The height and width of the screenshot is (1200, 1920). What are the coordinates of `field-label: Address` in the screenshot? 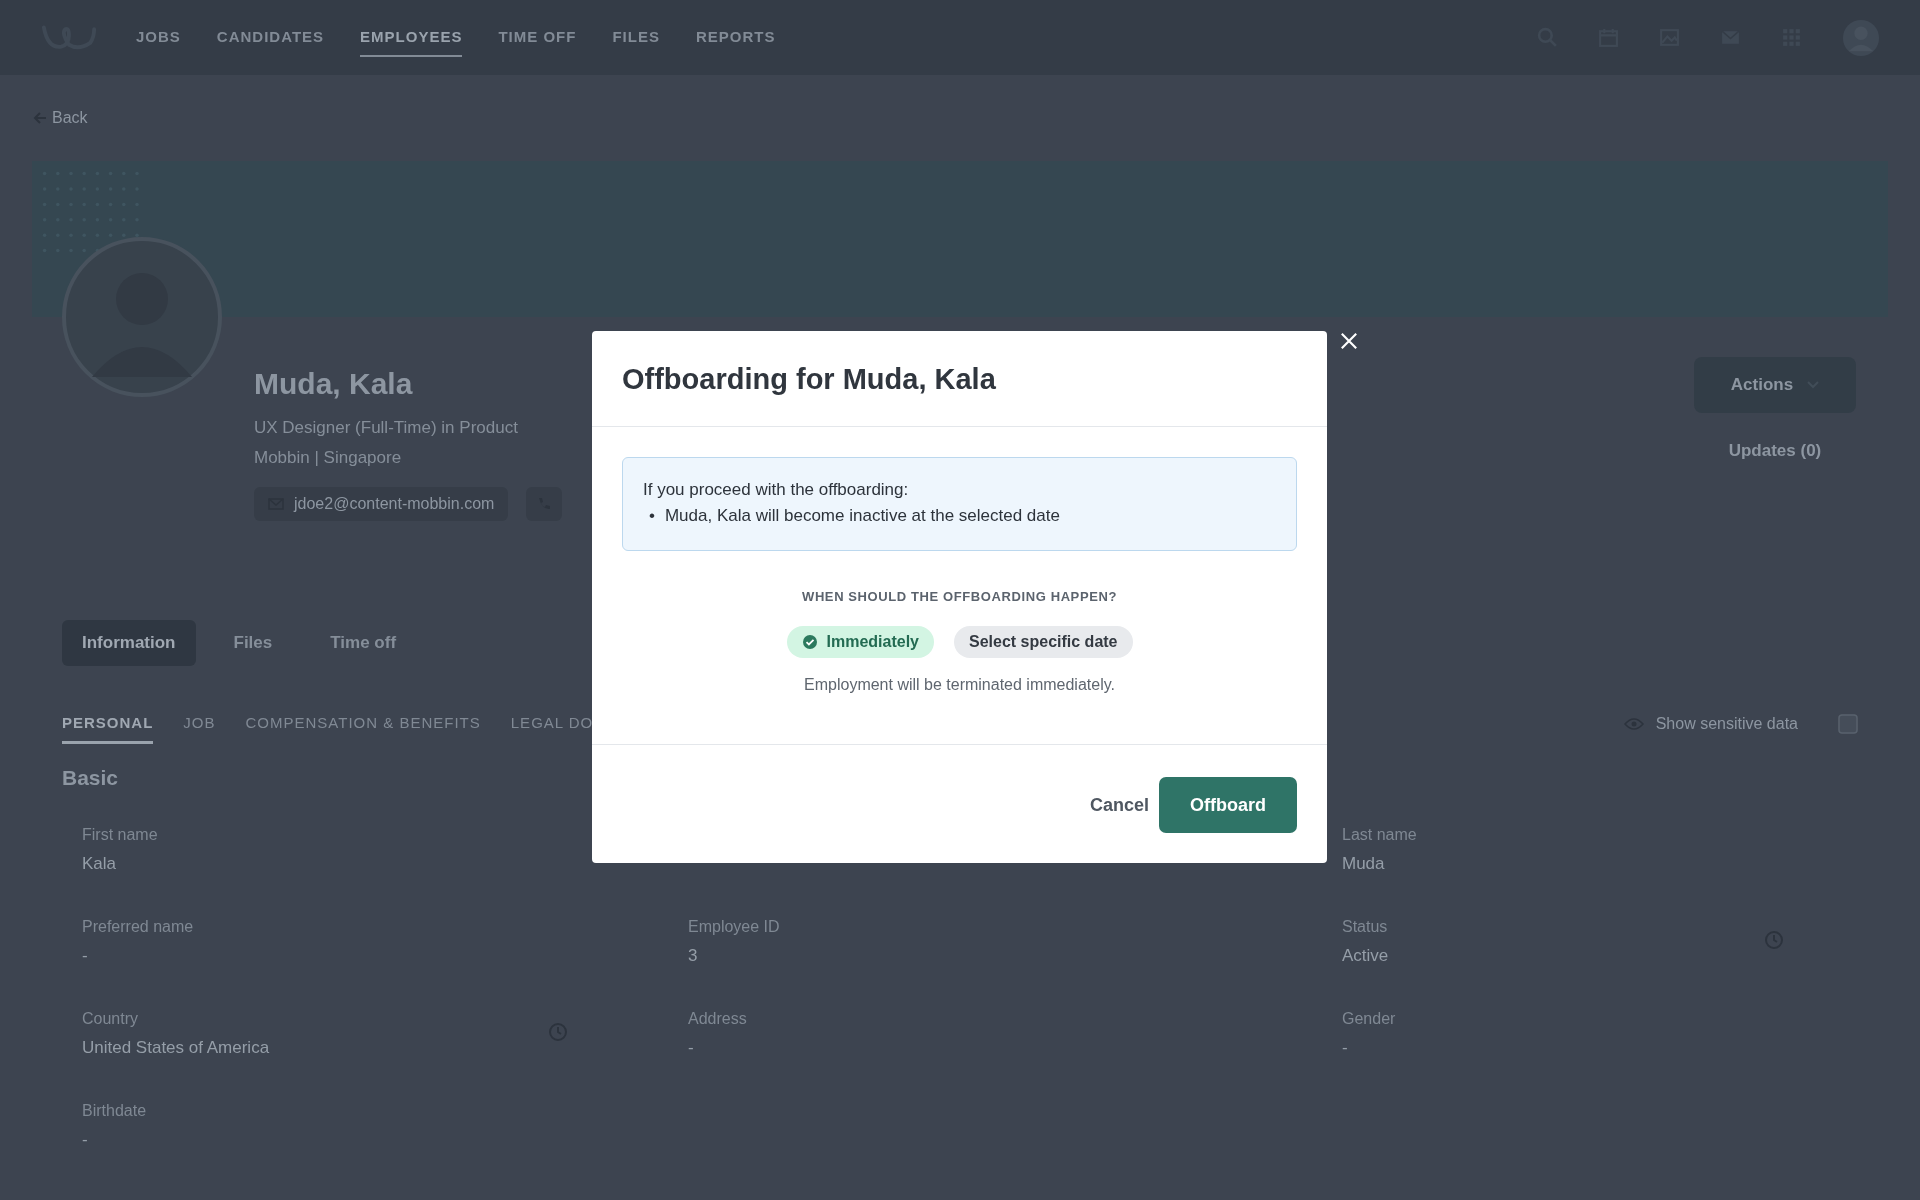 It's located at (717, 1019).